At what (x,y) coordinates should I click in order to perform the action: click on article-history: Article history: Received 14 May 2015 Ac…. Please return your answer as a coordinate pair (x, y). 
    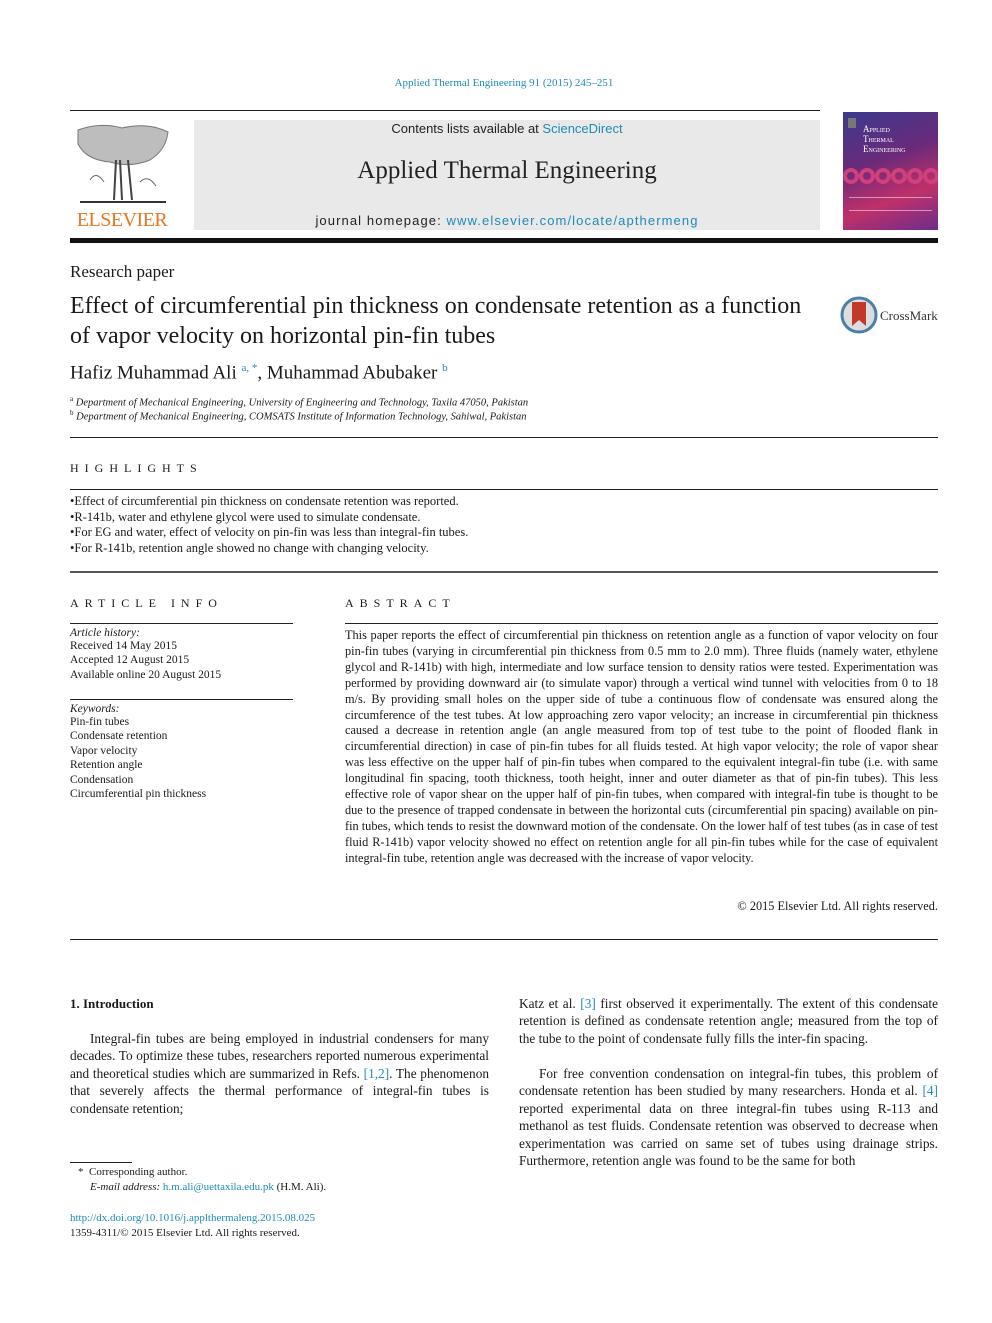
    Looking at the image, I should click on (181, 654).